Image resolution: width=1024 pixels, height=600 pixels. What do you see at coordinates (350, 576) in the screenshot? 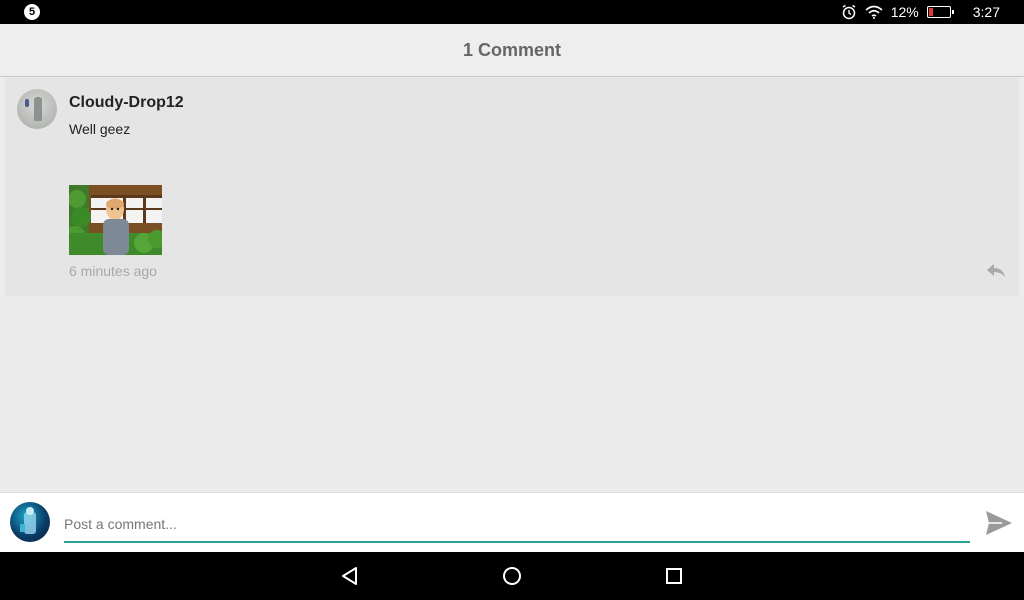
I see `back-icon` at bounding box center [350, 576].